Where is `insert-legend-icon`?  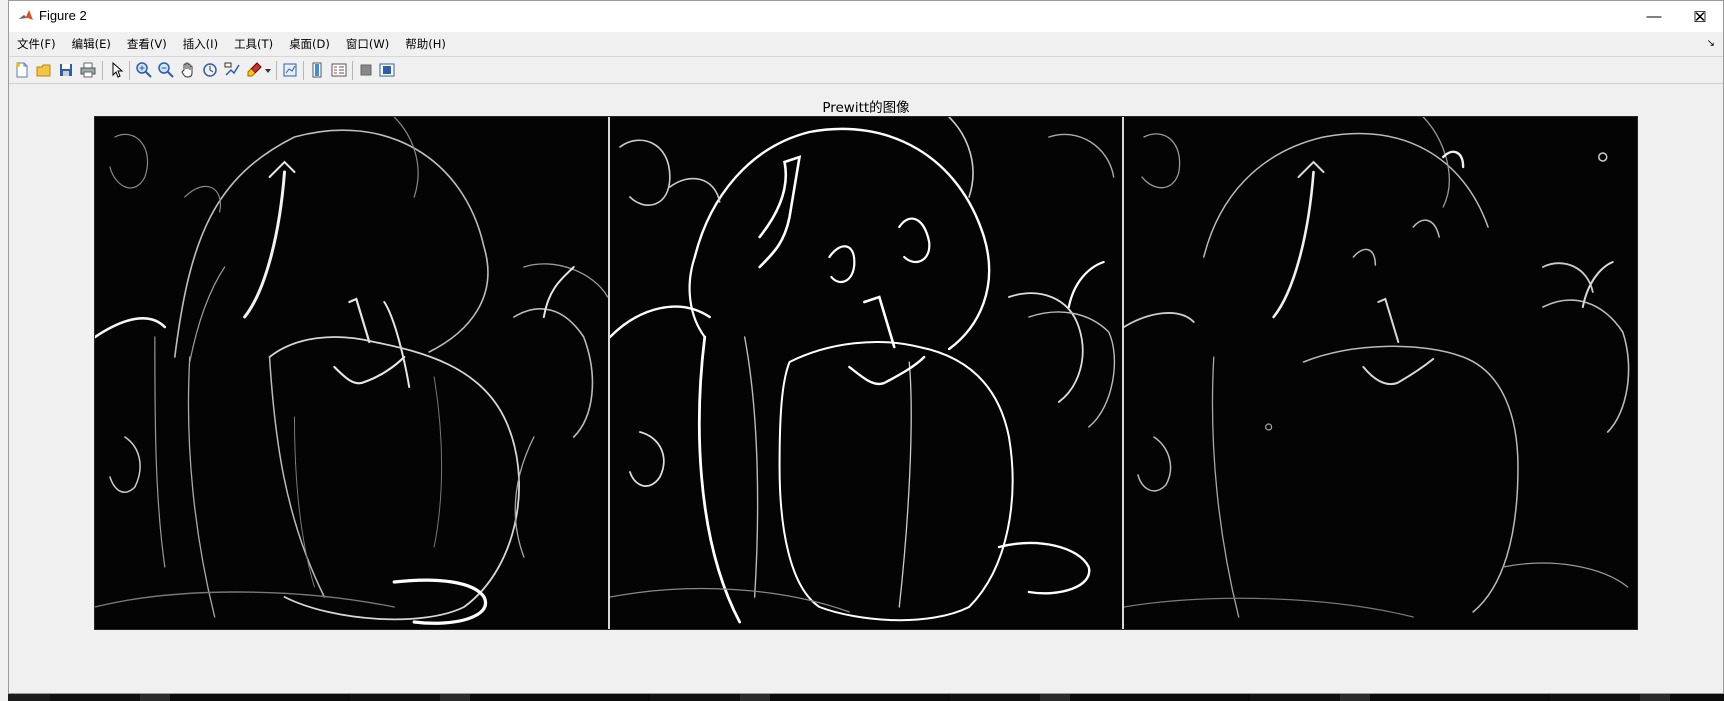 insert-legend-icon is located at coordinates (339, 70).